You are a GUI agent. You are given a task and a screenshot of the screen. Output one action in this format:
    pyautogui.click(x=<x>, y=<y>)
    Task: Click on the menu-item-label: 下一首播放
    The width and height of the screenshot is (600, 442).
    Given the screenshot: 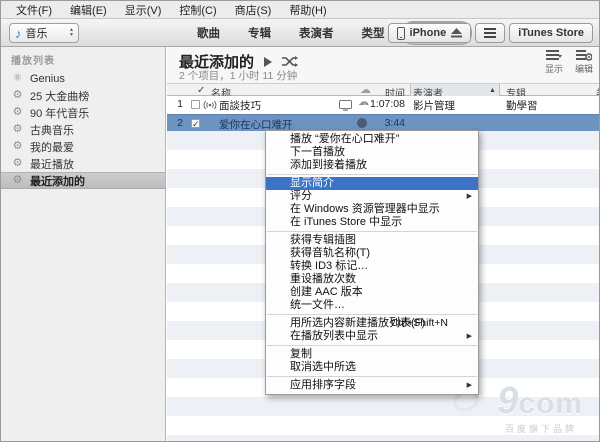 What is the action you would take?
    pyautogui.click(x=317, y=152)
    